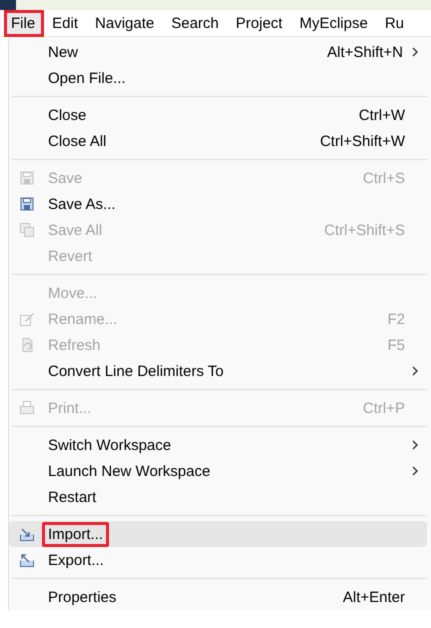 The image size is (431, 628). What do you see at coordinates (334, 23) in the screenshot?
I see `menu-bar-item: MyEclipse` at bounding box center [334, 23].